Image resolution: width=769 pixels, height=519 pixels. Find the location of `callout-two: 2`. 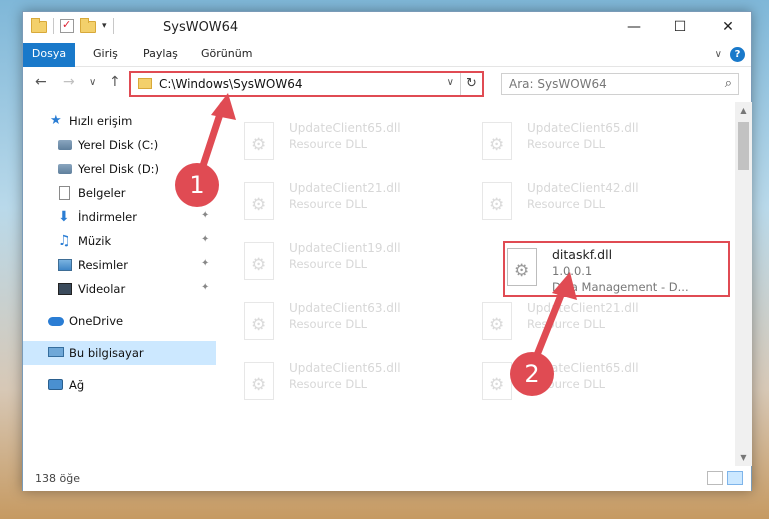

callout-two: 2 is located at coordinates (532, 374).